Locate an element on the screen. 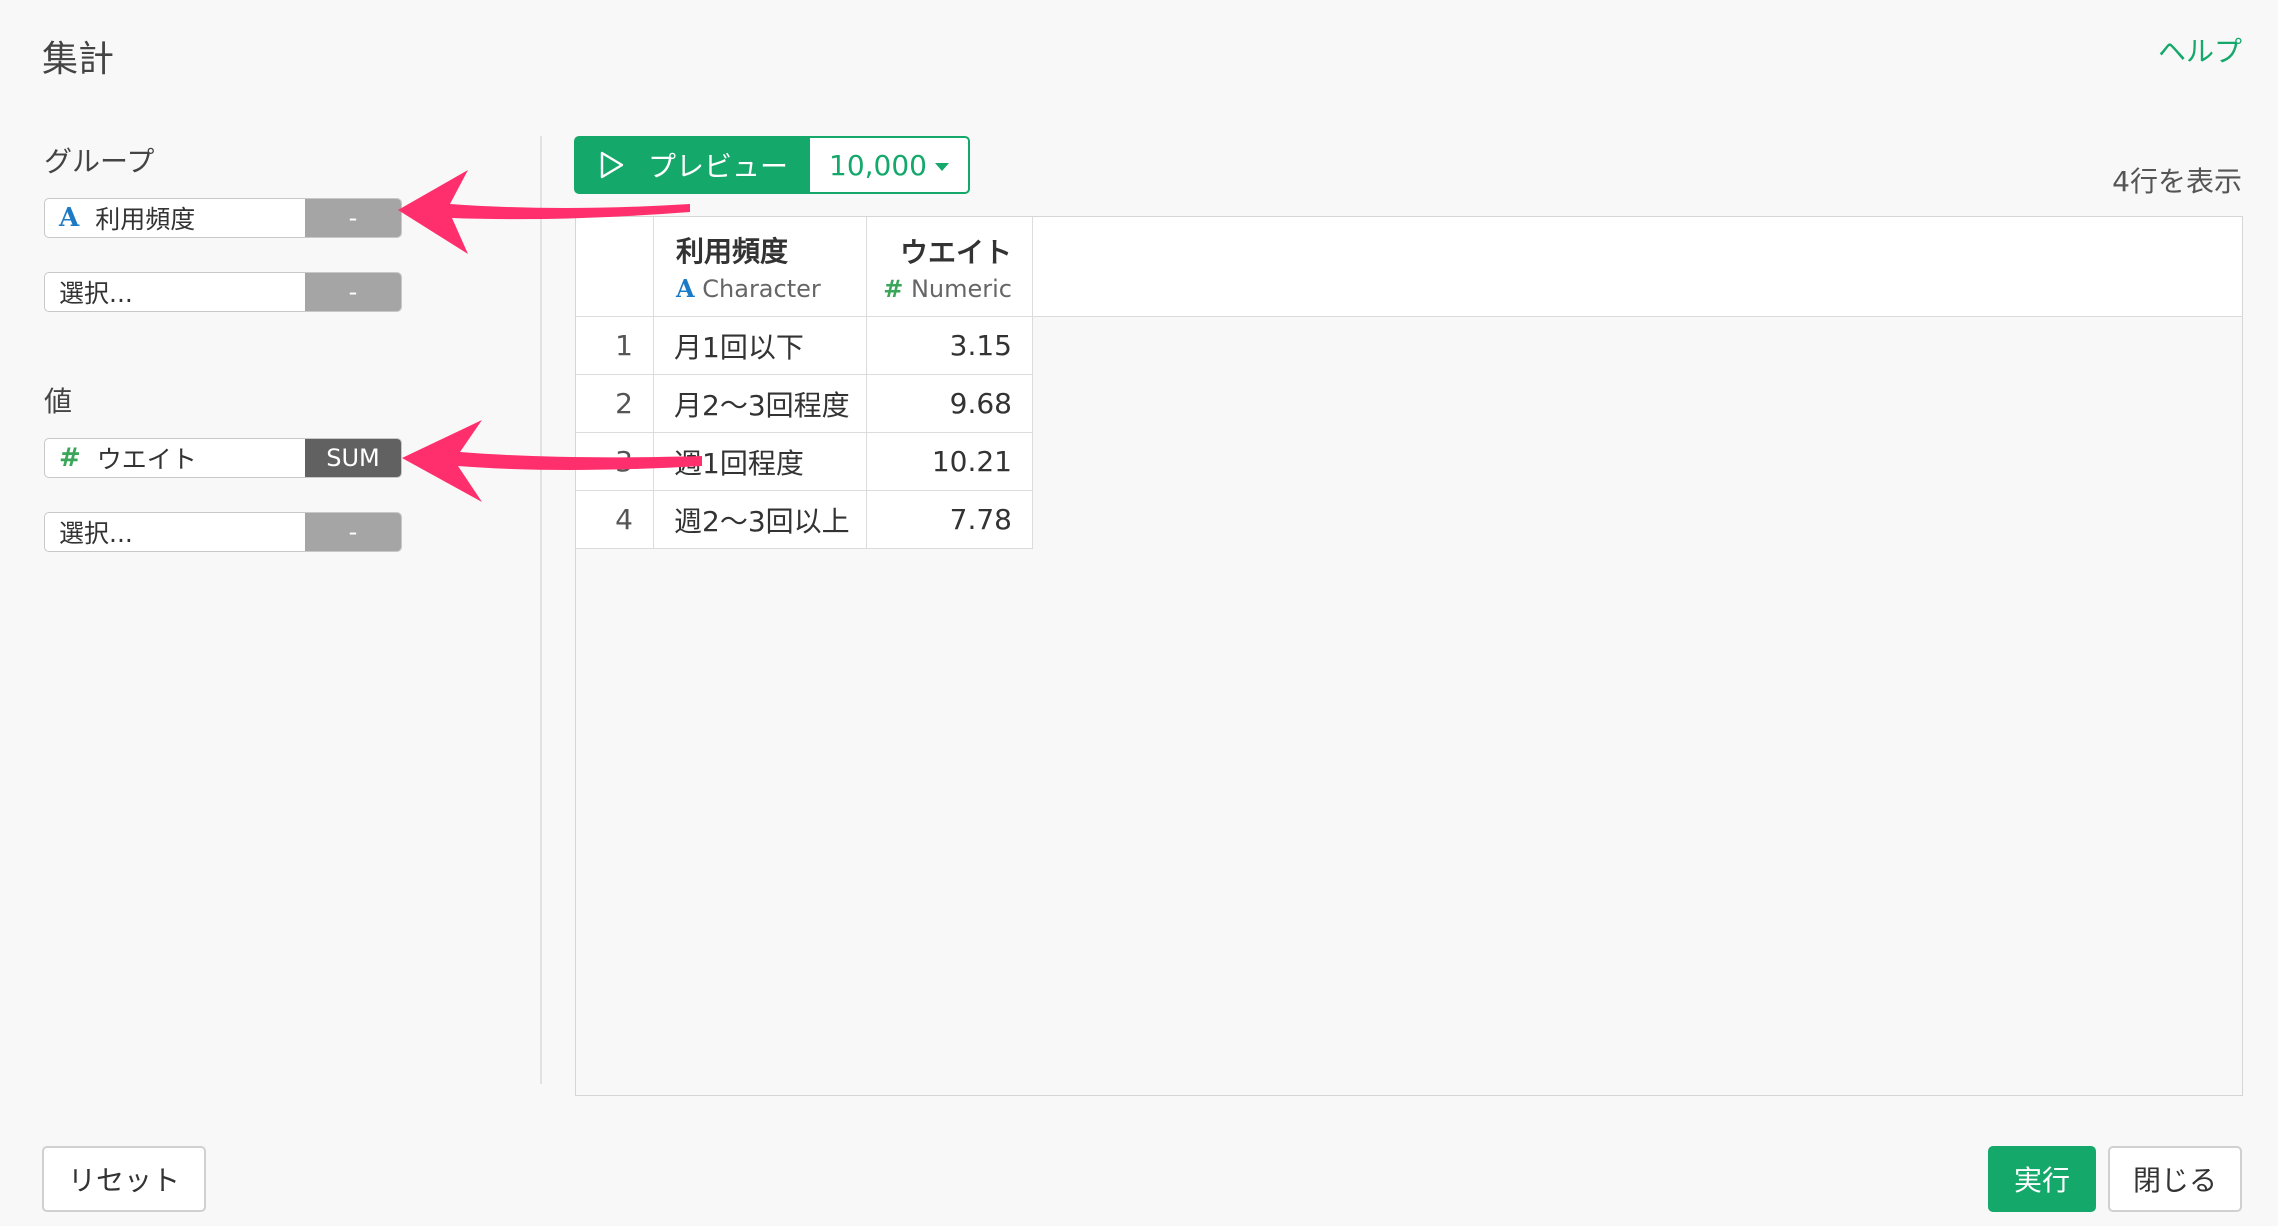  preview-rows-dropdown: 10,000 is located at coordinates (889, 165).